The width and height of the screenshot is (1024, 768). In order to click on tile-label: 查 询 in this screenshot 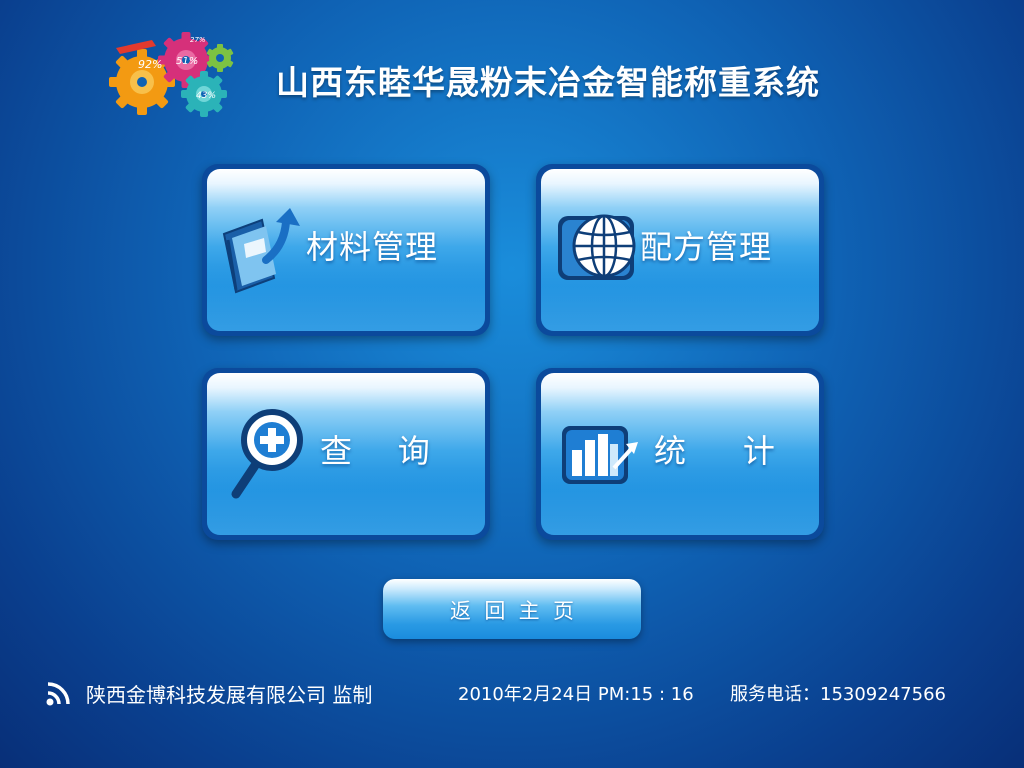, I will do `click(375, 451)`.